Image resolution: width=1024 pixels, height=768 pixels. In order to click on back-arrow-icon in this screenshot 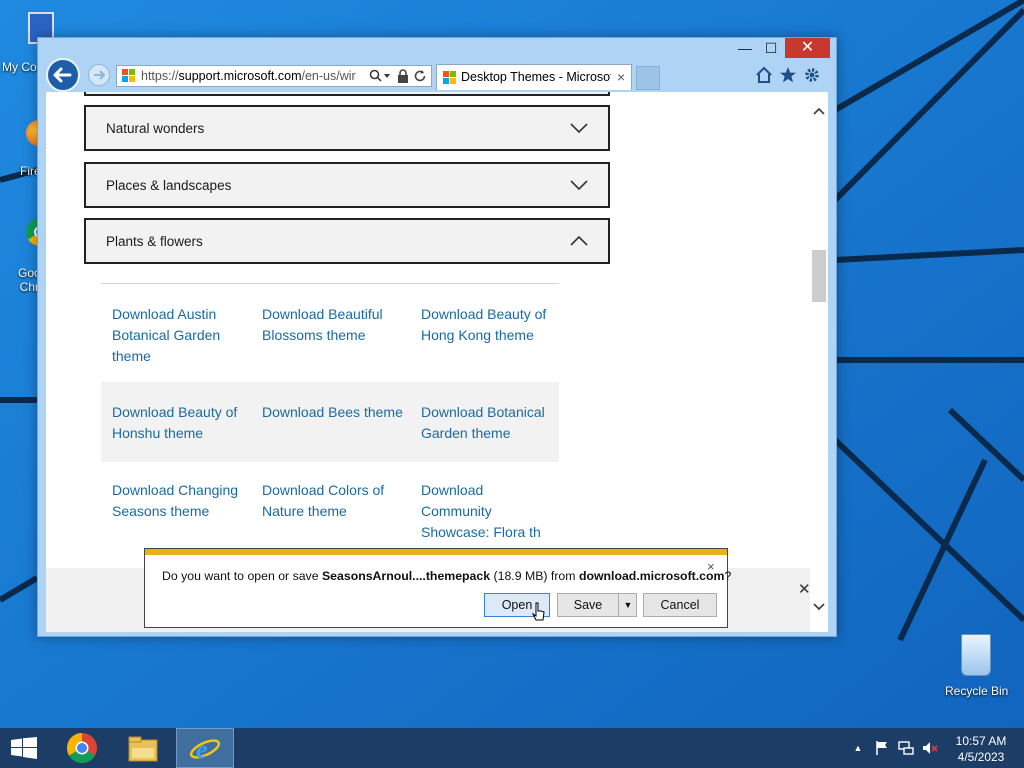, I will do `click(62, 75)`.